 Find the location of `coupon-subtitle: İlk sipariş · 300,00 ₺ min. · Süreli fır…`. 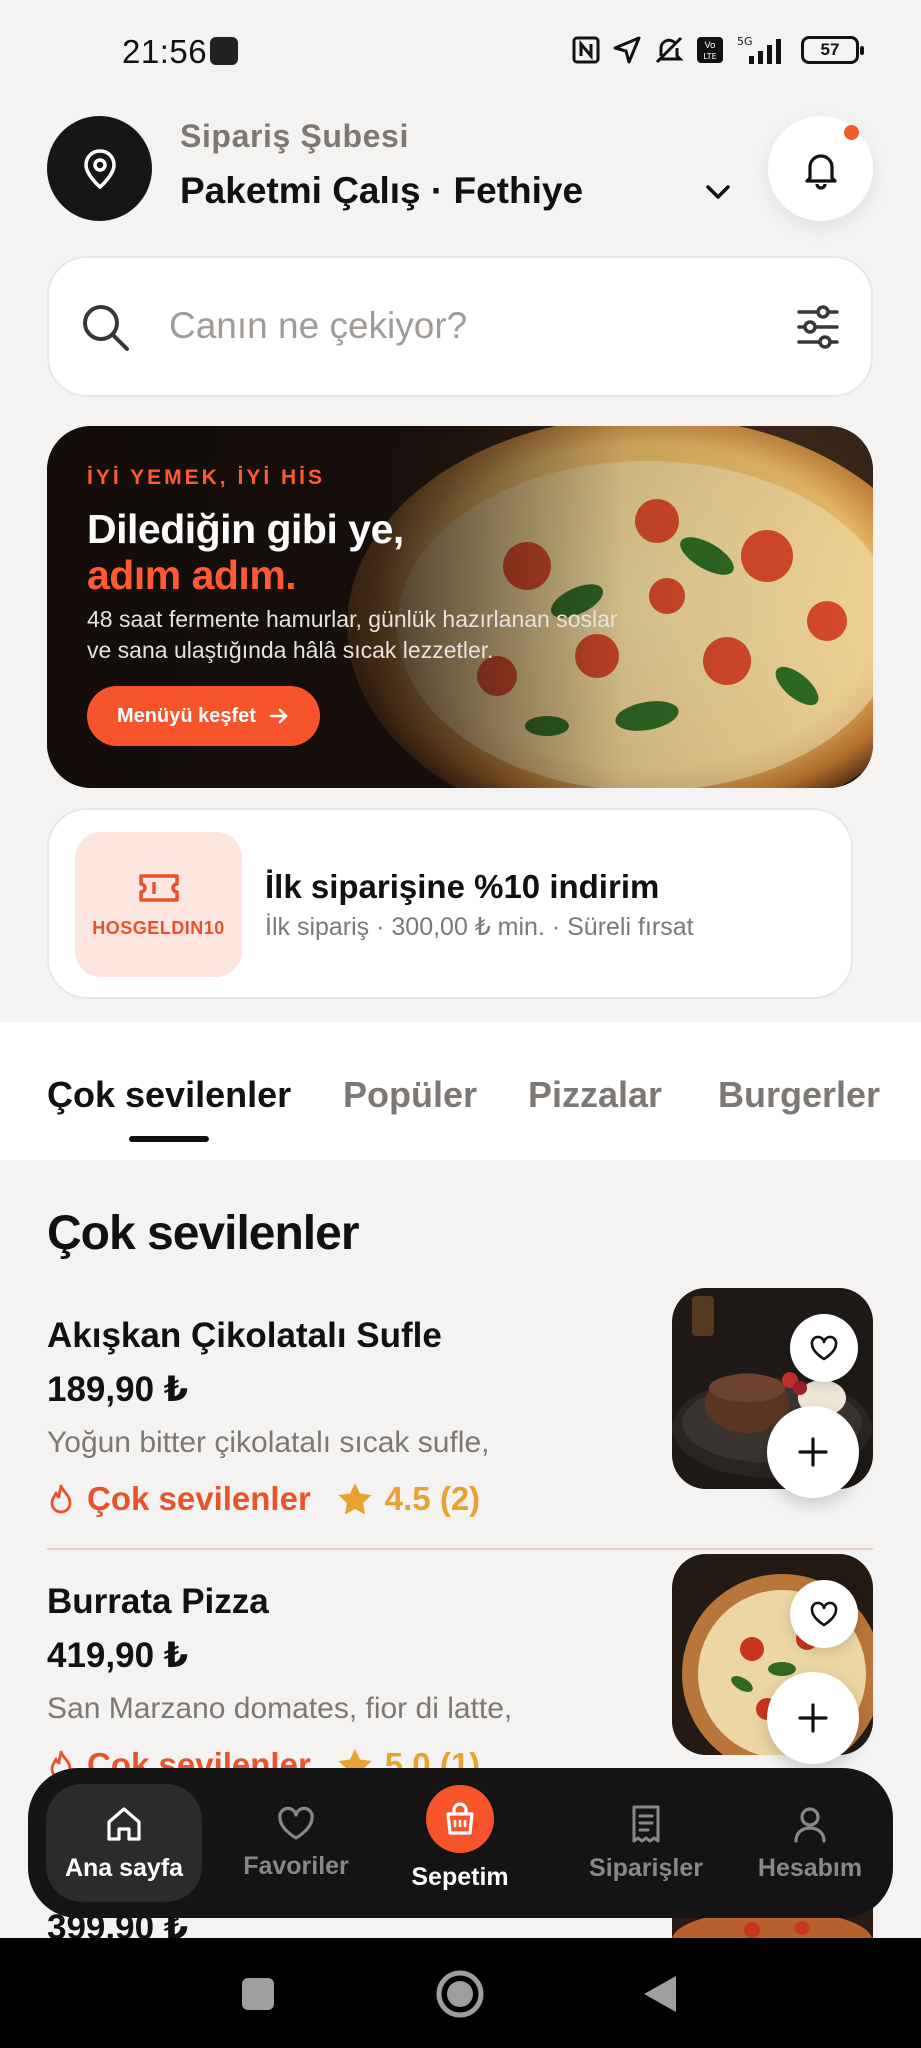

coupon-subtitle: İlk sipariş · 300,00 ₺ min. · Süreli fır… is located at coordinates (479, 927).